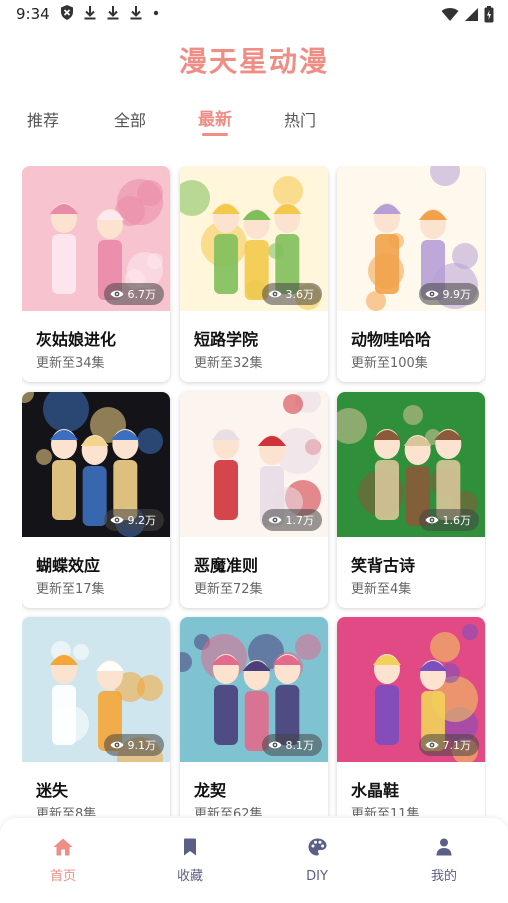  What do you see at coordinates (226, 565) in the screenshot?
I see `comic-title: 恶魔准则` at bounding box center [226, 565].